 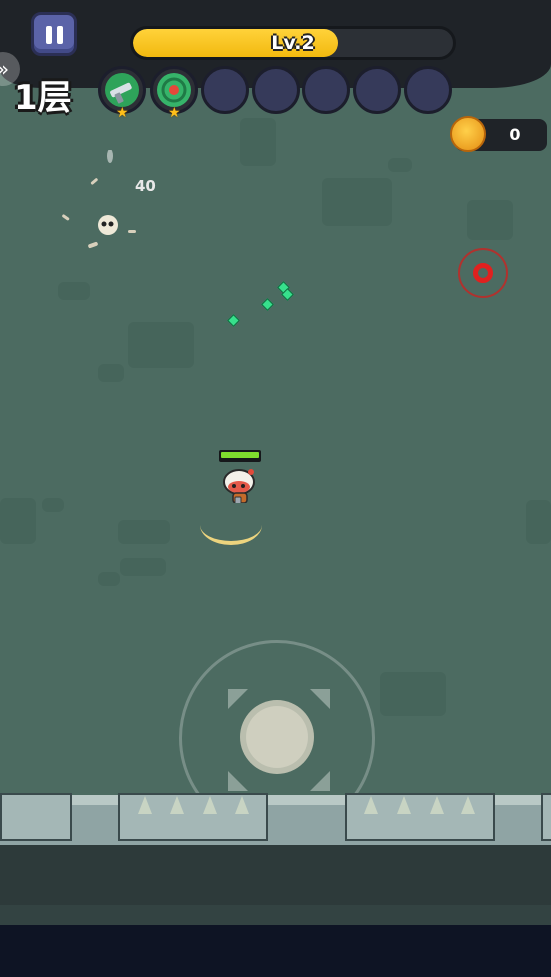 What do you see at coordinates (239, 486) in the screenshot?
I see `player-character` at bounding box center [239, 486].